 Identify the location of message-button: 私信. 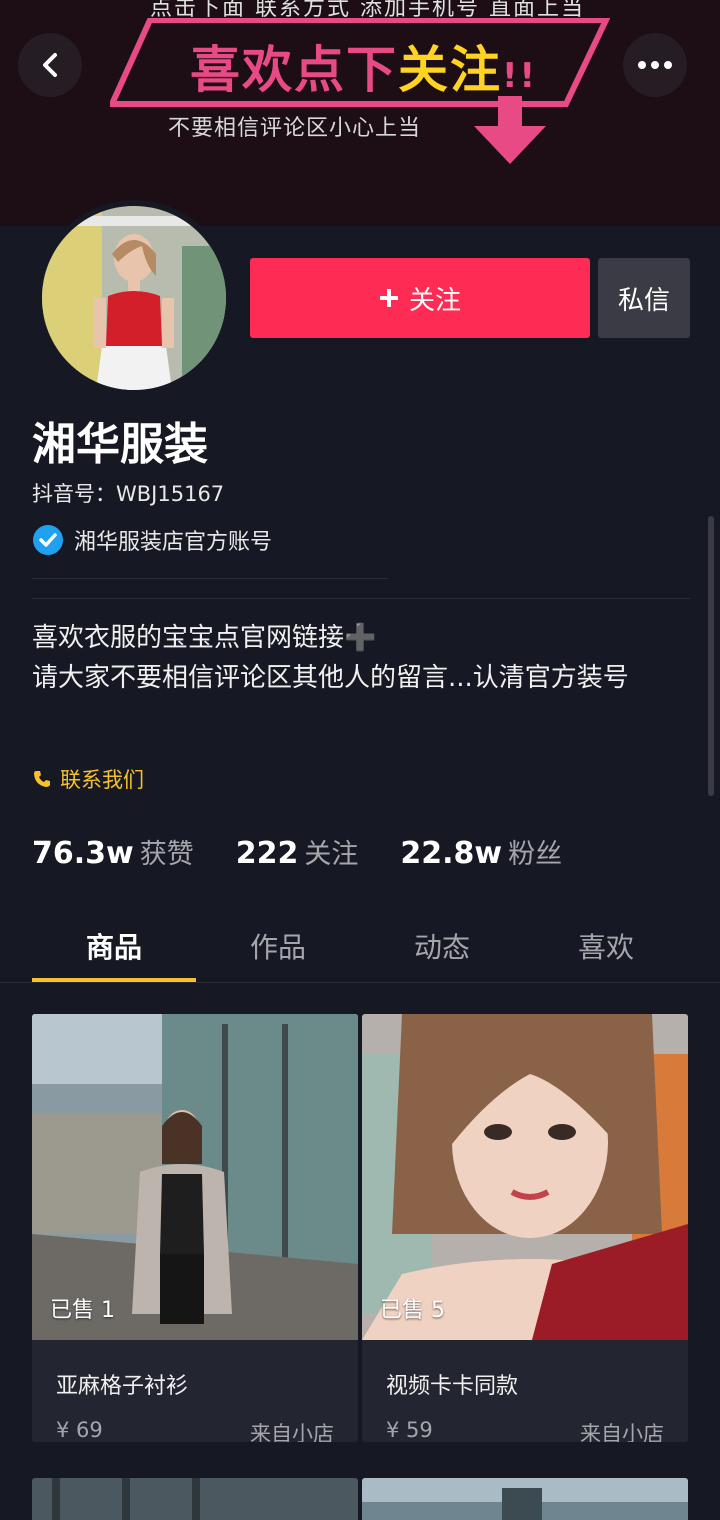
(644, 298).